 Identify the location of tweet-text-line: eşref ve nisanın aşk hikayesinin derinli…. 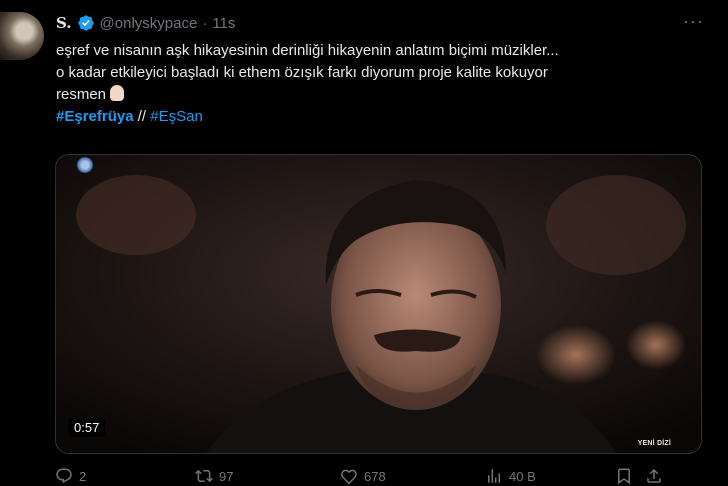
(307, 50).